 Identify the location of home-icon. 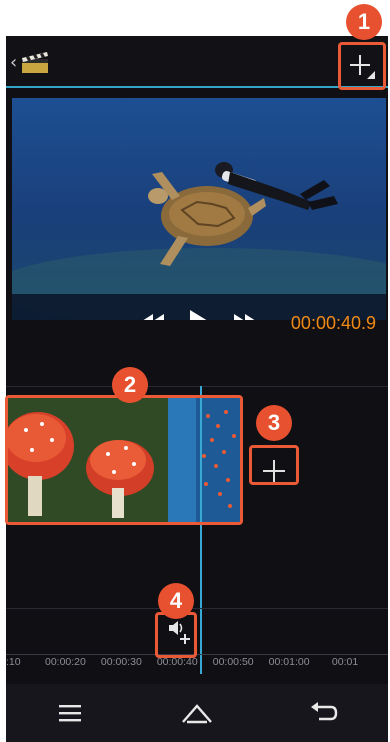
(197, 714).